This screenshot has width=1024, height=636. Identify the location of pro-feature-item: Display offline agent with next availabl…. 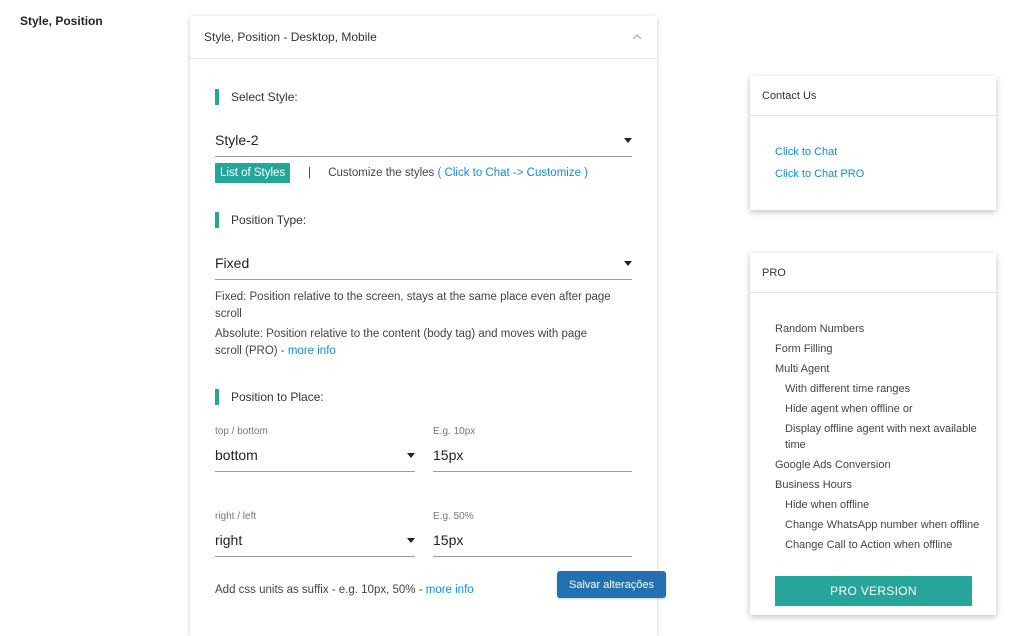
(881, 437).